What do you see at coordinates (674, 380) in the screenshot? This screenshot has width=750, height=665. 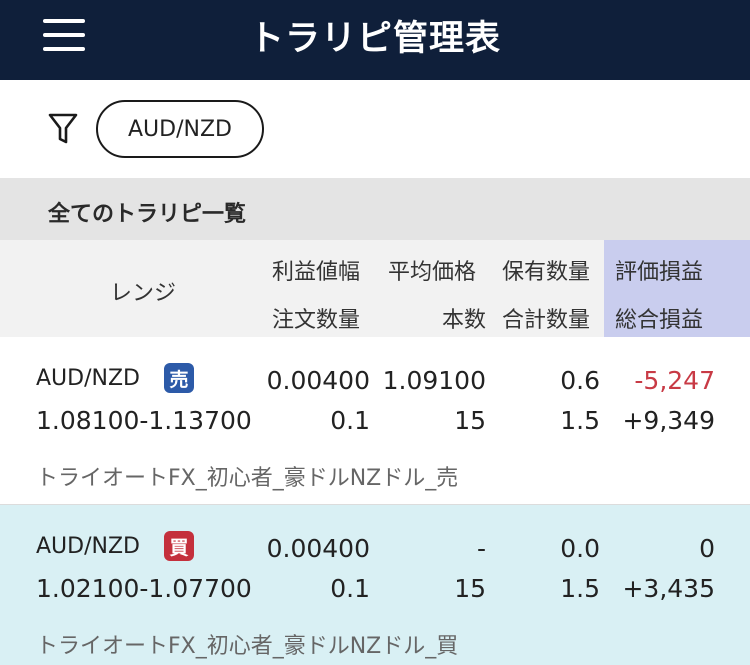 I see `row-eval-pl: -5,247` at bounding box center [674, 380].